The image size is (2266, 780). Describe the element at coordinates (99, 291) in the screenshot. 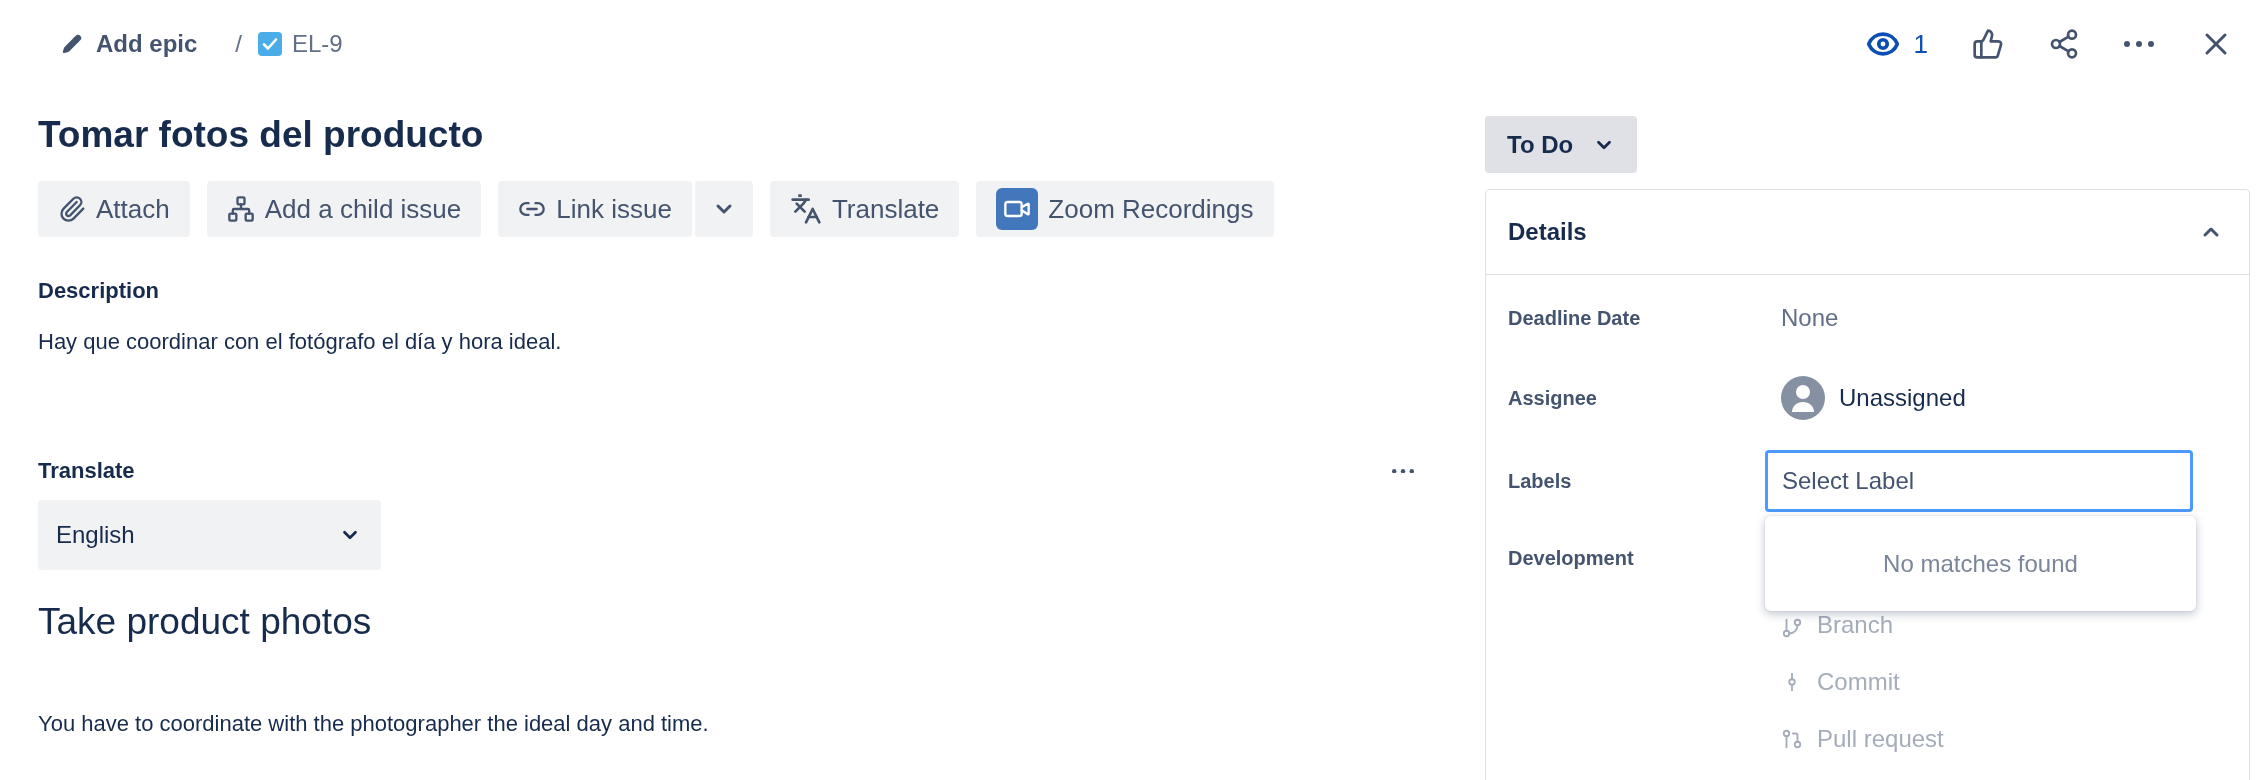

I see `section-label: Description` at that location.